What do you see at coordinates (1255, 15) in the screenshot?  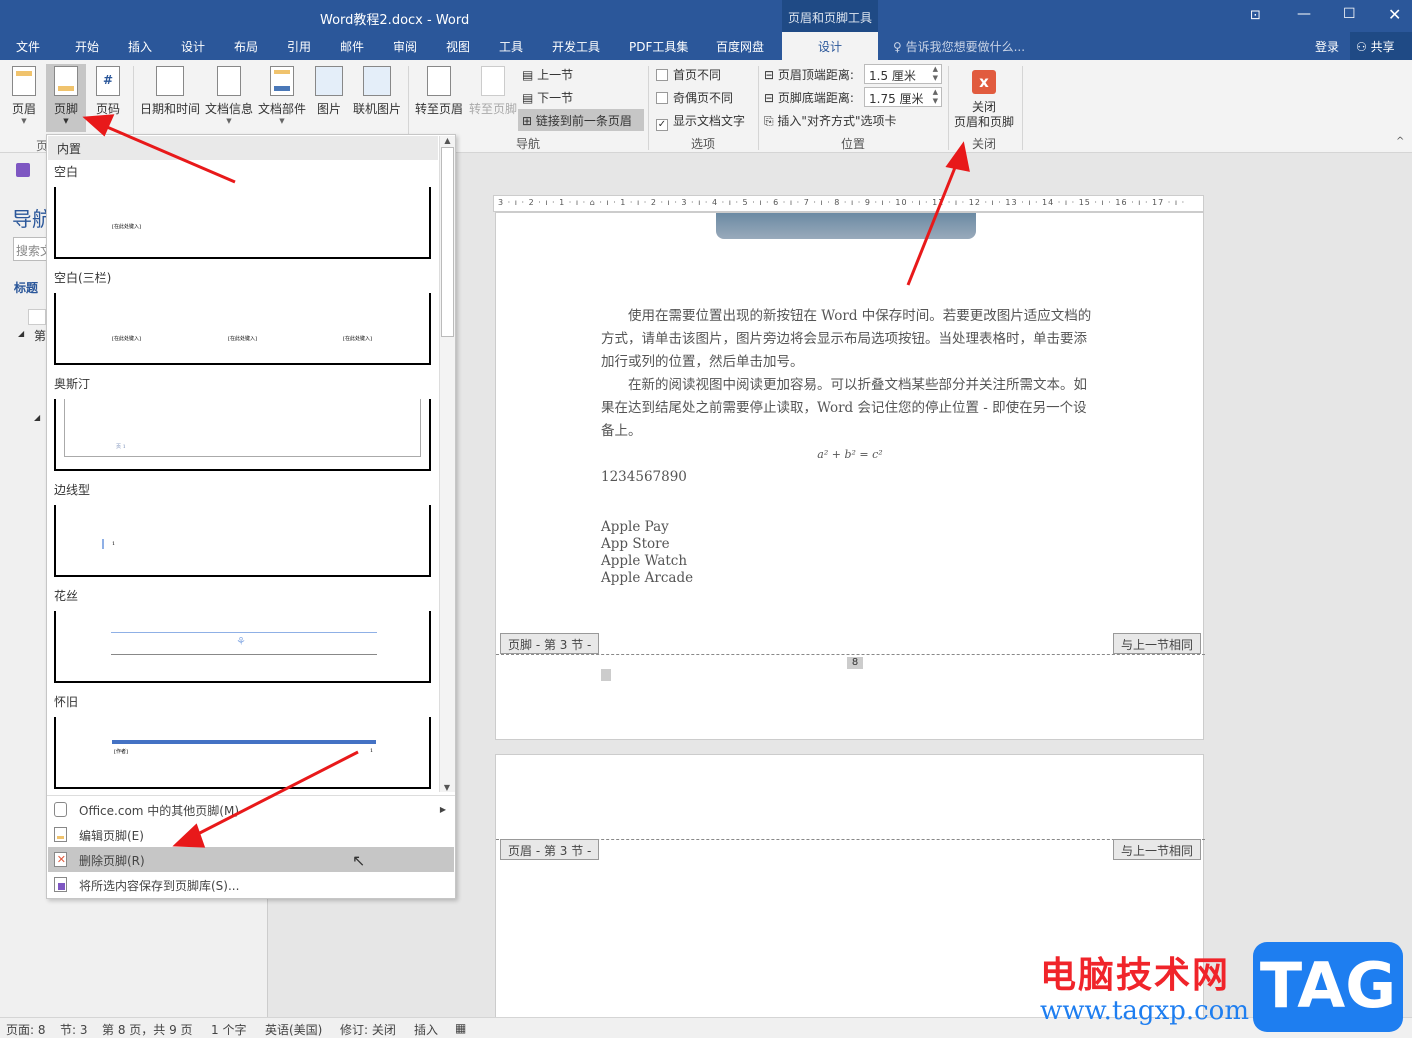 I see `restore-ribbon-icon: ⊡` at bounding box center [1255, 15].